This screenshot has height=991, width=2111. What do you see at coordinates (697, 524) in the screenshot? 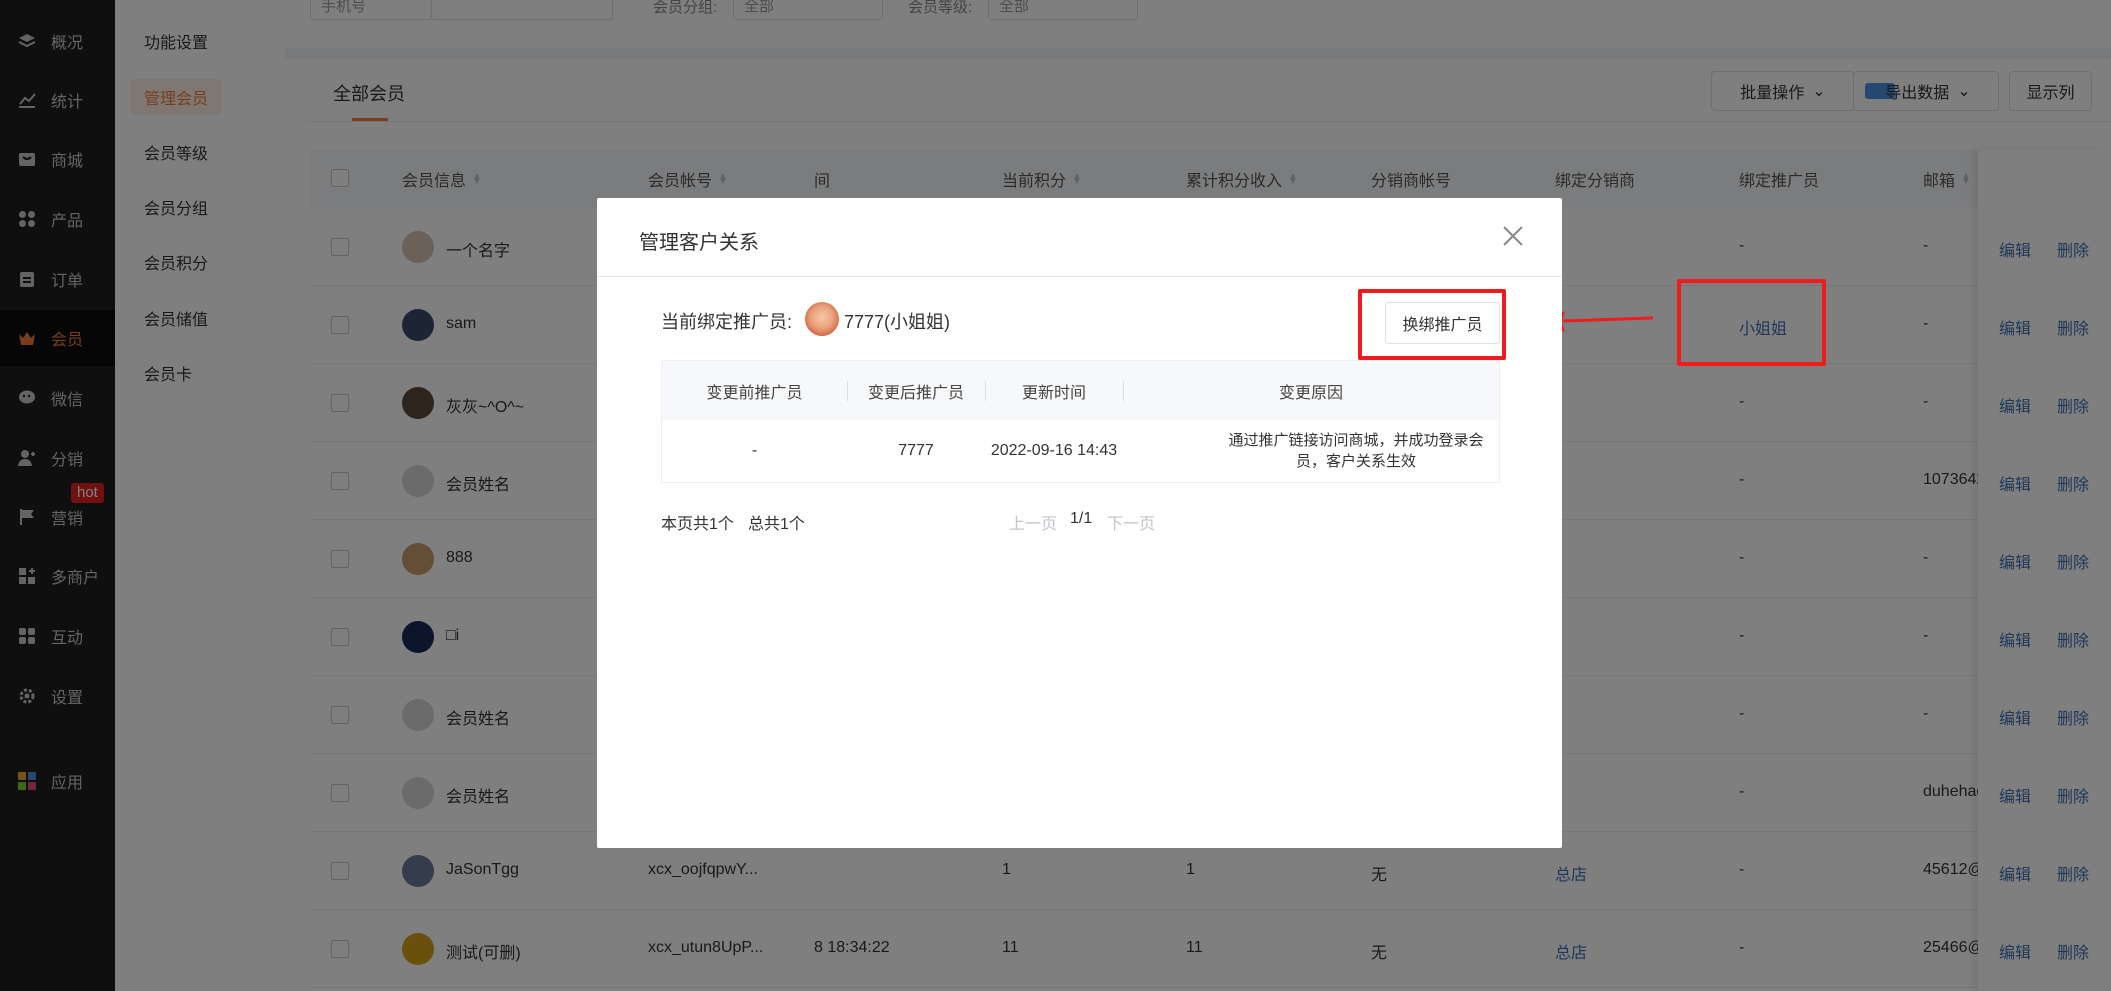
I see `page-count: 本页共1个` at bounding box center [697, 524].